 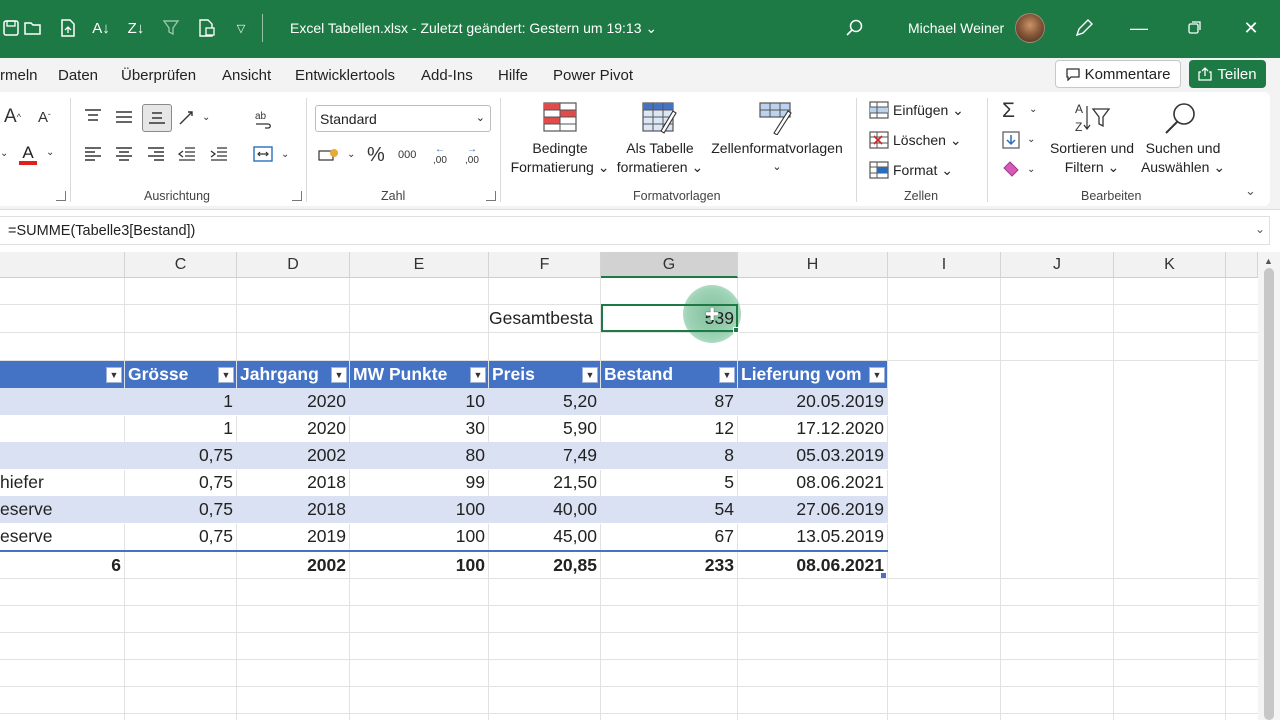 I want to click on format-as-table-button: Als Tabelle formatieren ⌄, so click(x=660, y=158).